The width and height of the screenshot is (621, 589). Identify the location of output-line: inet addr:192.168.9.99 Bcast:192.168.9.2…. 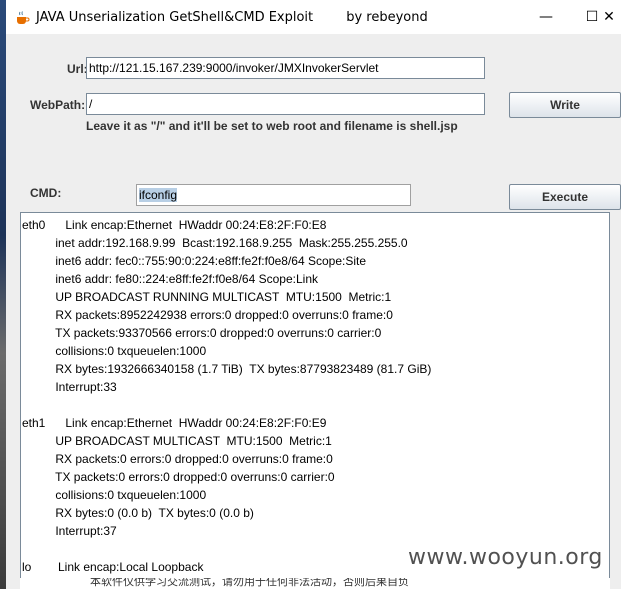
(215, 243).